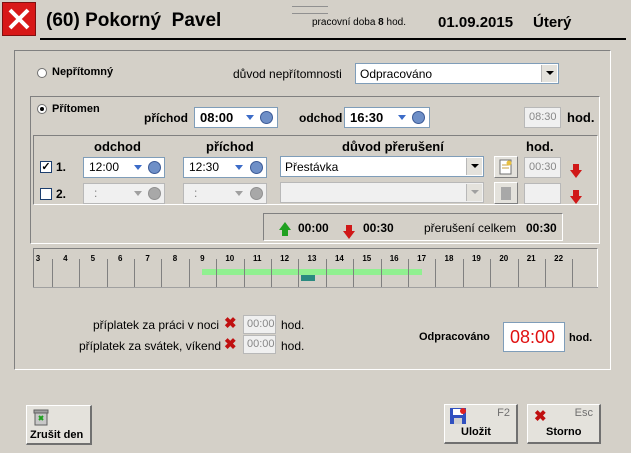 Image resolution: width=631 pixels, height=453 pixels. What do you see at coordinates (504, 258) in the screenshot?
I see `timeline-hour-label: 20` at bounding box center [504, 258].